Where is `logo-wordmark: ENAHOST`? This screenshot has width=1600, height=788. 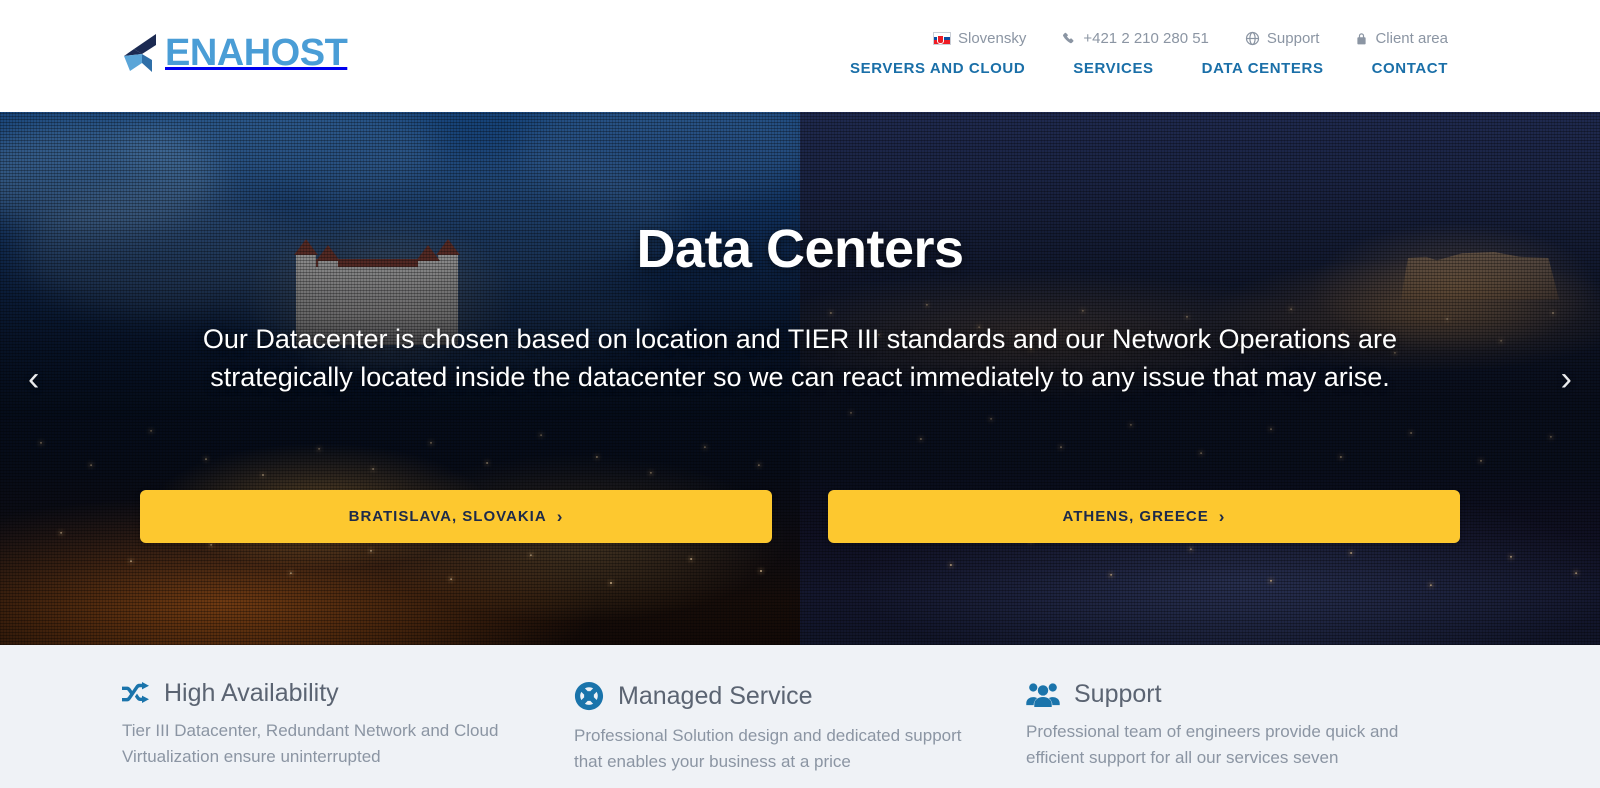
logo-wordmark: ENAHOST is located at coordinates (256, 53).